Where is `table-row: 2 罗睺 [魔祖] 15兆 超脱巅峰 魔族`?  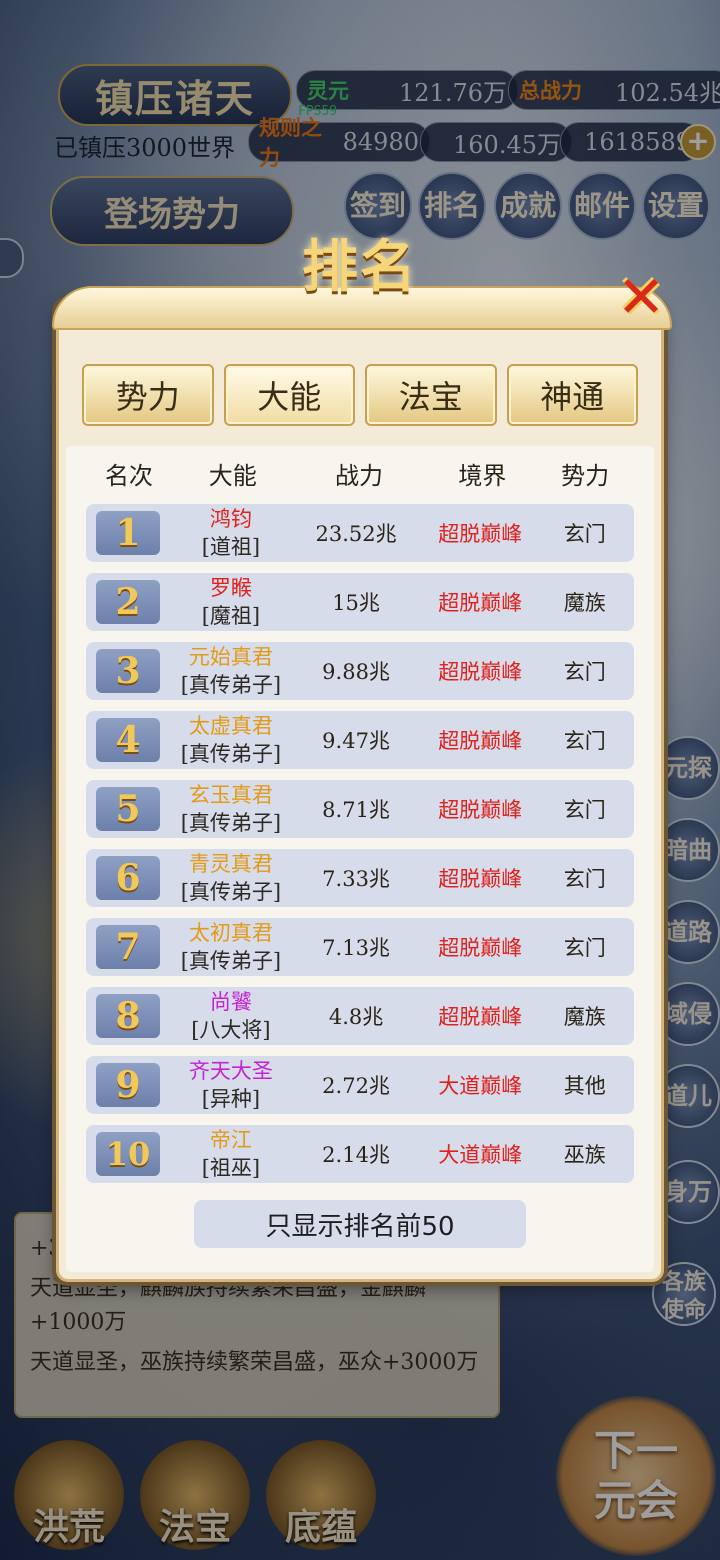 table-row: 2 罗睺 [魔祖] 15兆 超脱巅峰 魔族 is located at coordinates (360, 602).